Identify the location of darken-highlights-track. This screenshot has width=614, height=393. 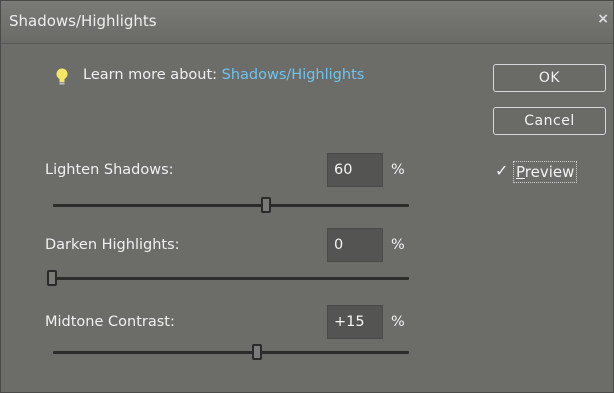
(231, 278).